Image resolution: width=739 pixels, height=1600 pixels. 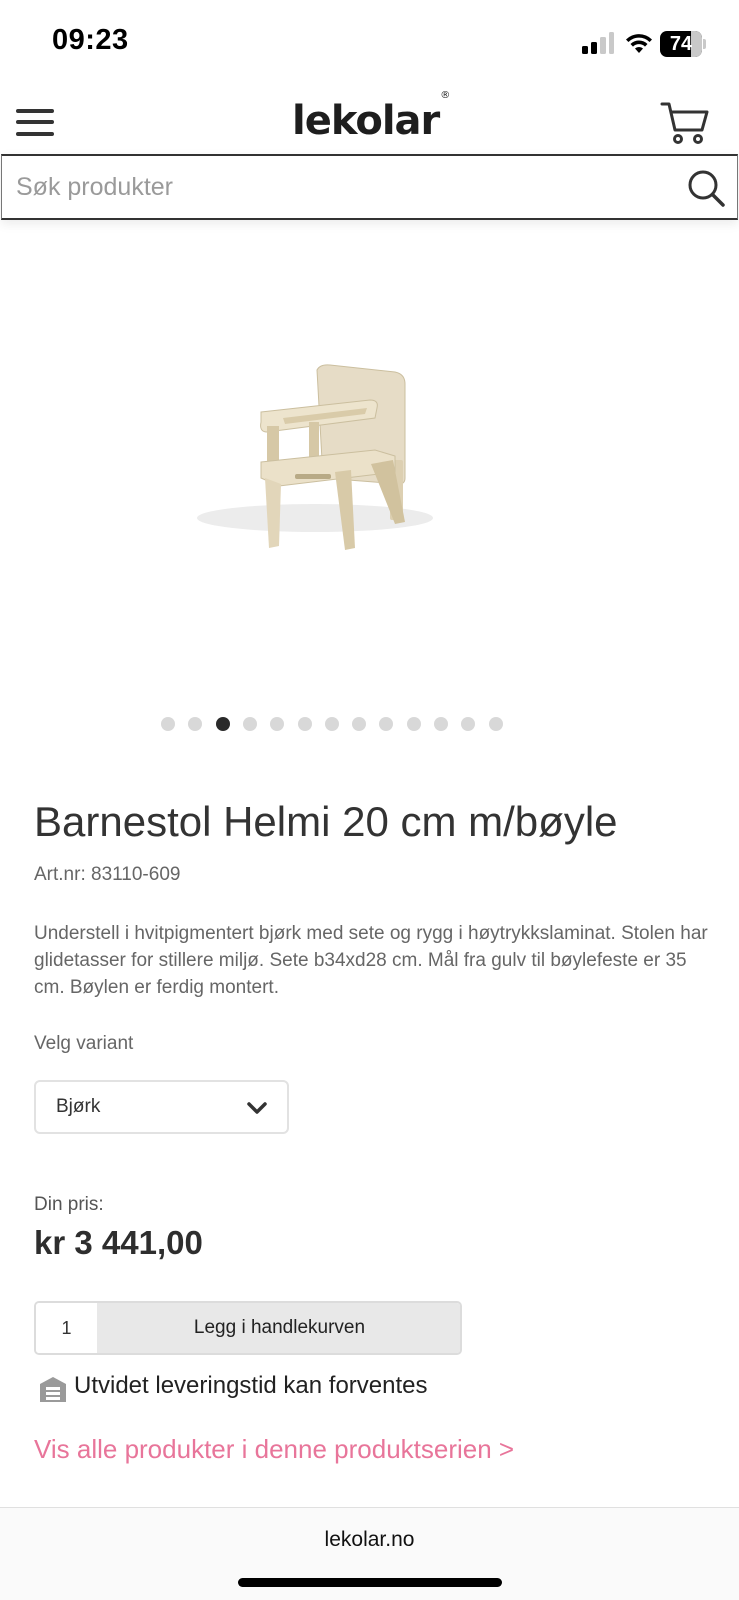 I want to click on lekolar-logo: lekolar®, so click(x=371, y=117).